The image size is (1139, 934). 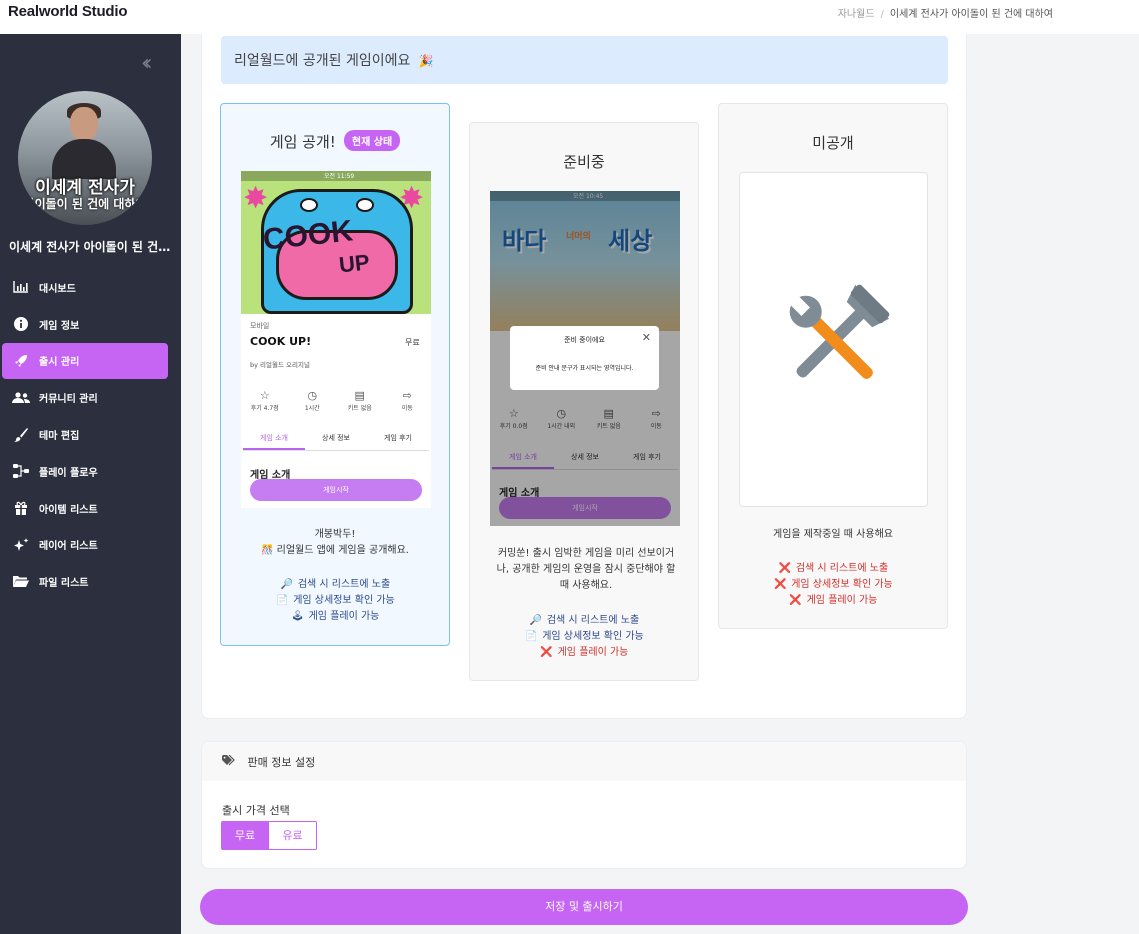 What do you see at coordinates (280, 365) in the screenshot?
I see `game-author: by 리얼월드 오리지널` at bounding box center [280, 365].